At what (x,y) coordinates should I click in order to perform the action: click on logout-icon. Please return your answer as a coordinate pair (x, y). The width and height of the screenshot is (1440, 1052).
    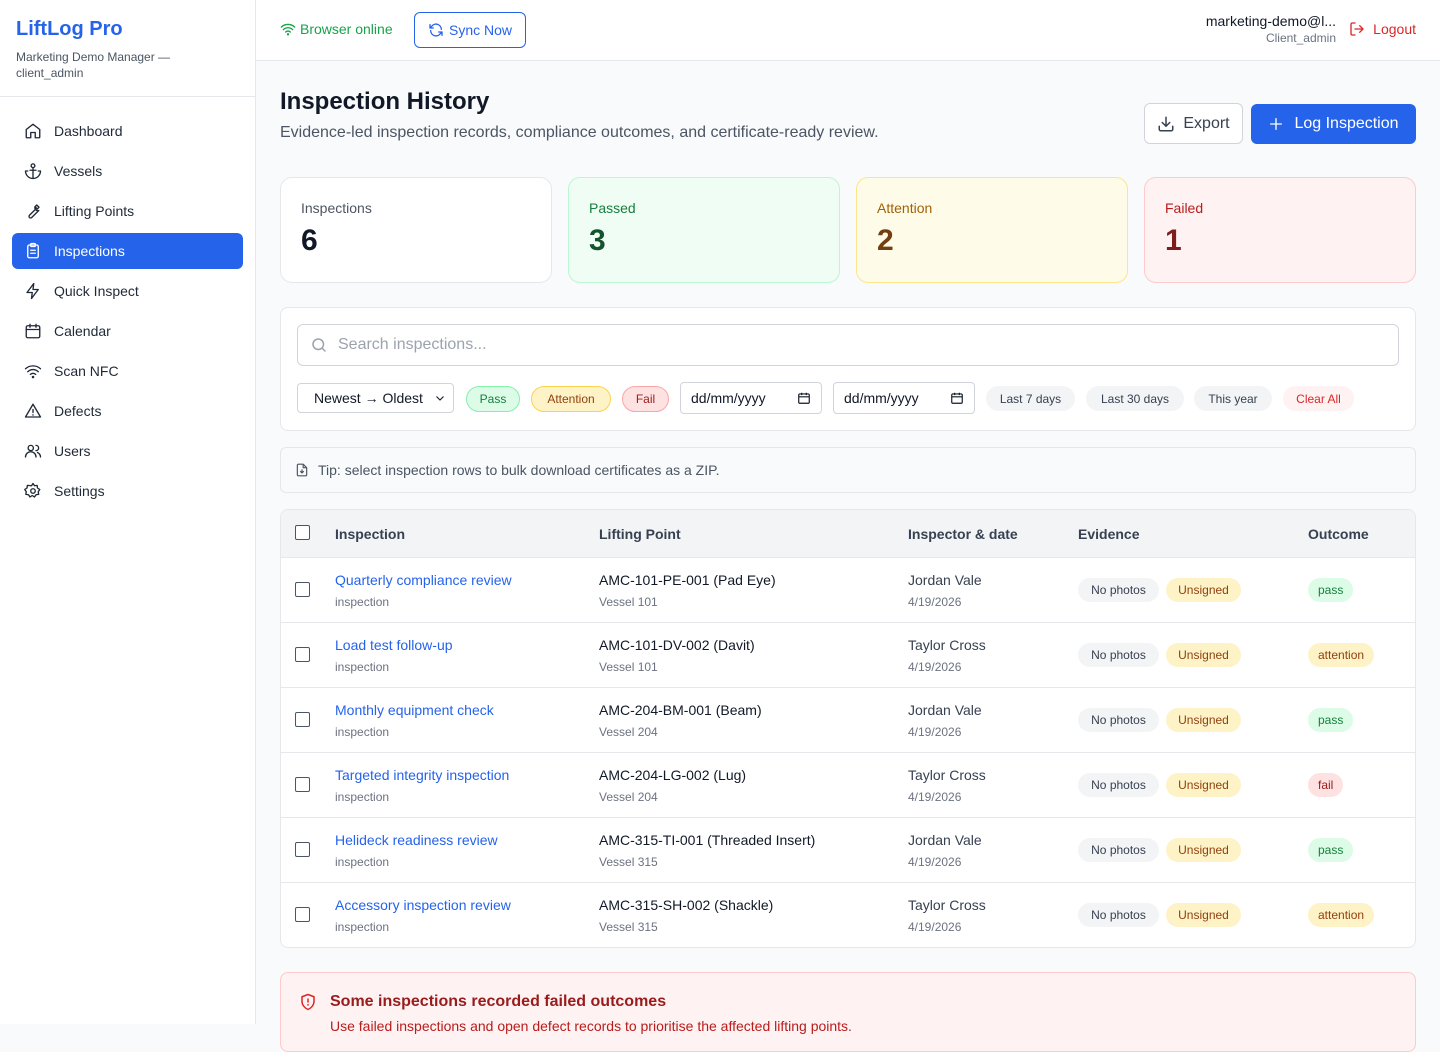
    Looking at the image, I should click on (1357, 29).